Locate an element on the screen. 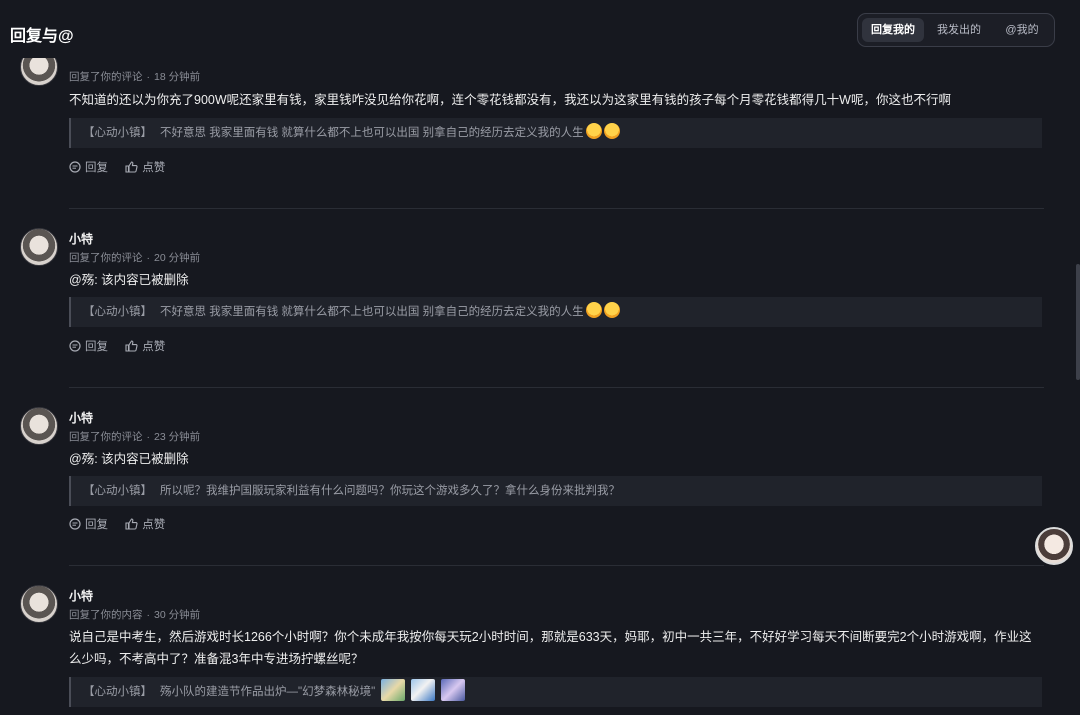 The image size is (1080, 715). floating-assistant-avatar is located at coordinates (1054, 546).